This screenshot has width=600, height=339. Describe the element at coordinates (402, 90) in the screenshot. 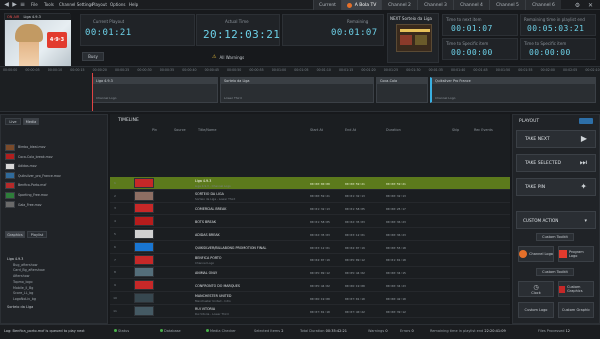

I see `timeline-clip: Coca-Cola` at that location.